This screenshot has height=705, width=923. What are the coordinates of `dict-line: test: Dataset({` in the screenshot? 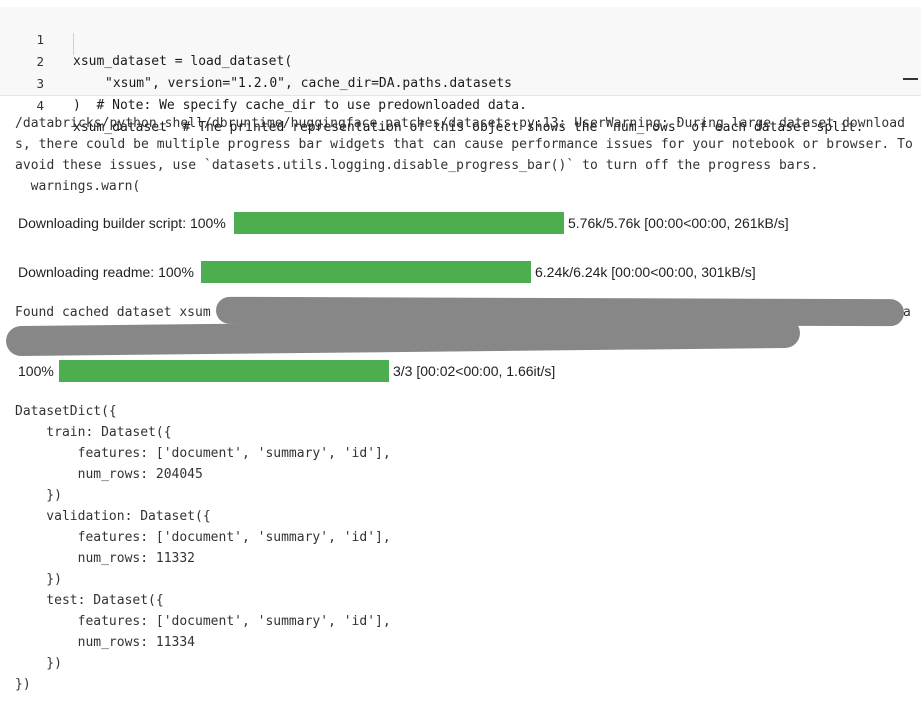 It's located at (89, 600).